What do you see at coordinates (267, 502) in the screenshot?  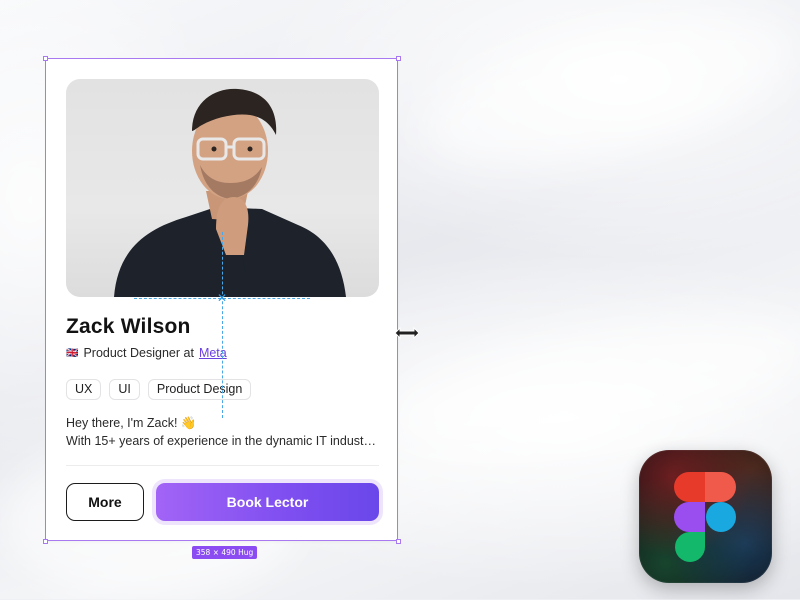 I see `book-lector-button: Book Lector` at bounding box center [267, 502].